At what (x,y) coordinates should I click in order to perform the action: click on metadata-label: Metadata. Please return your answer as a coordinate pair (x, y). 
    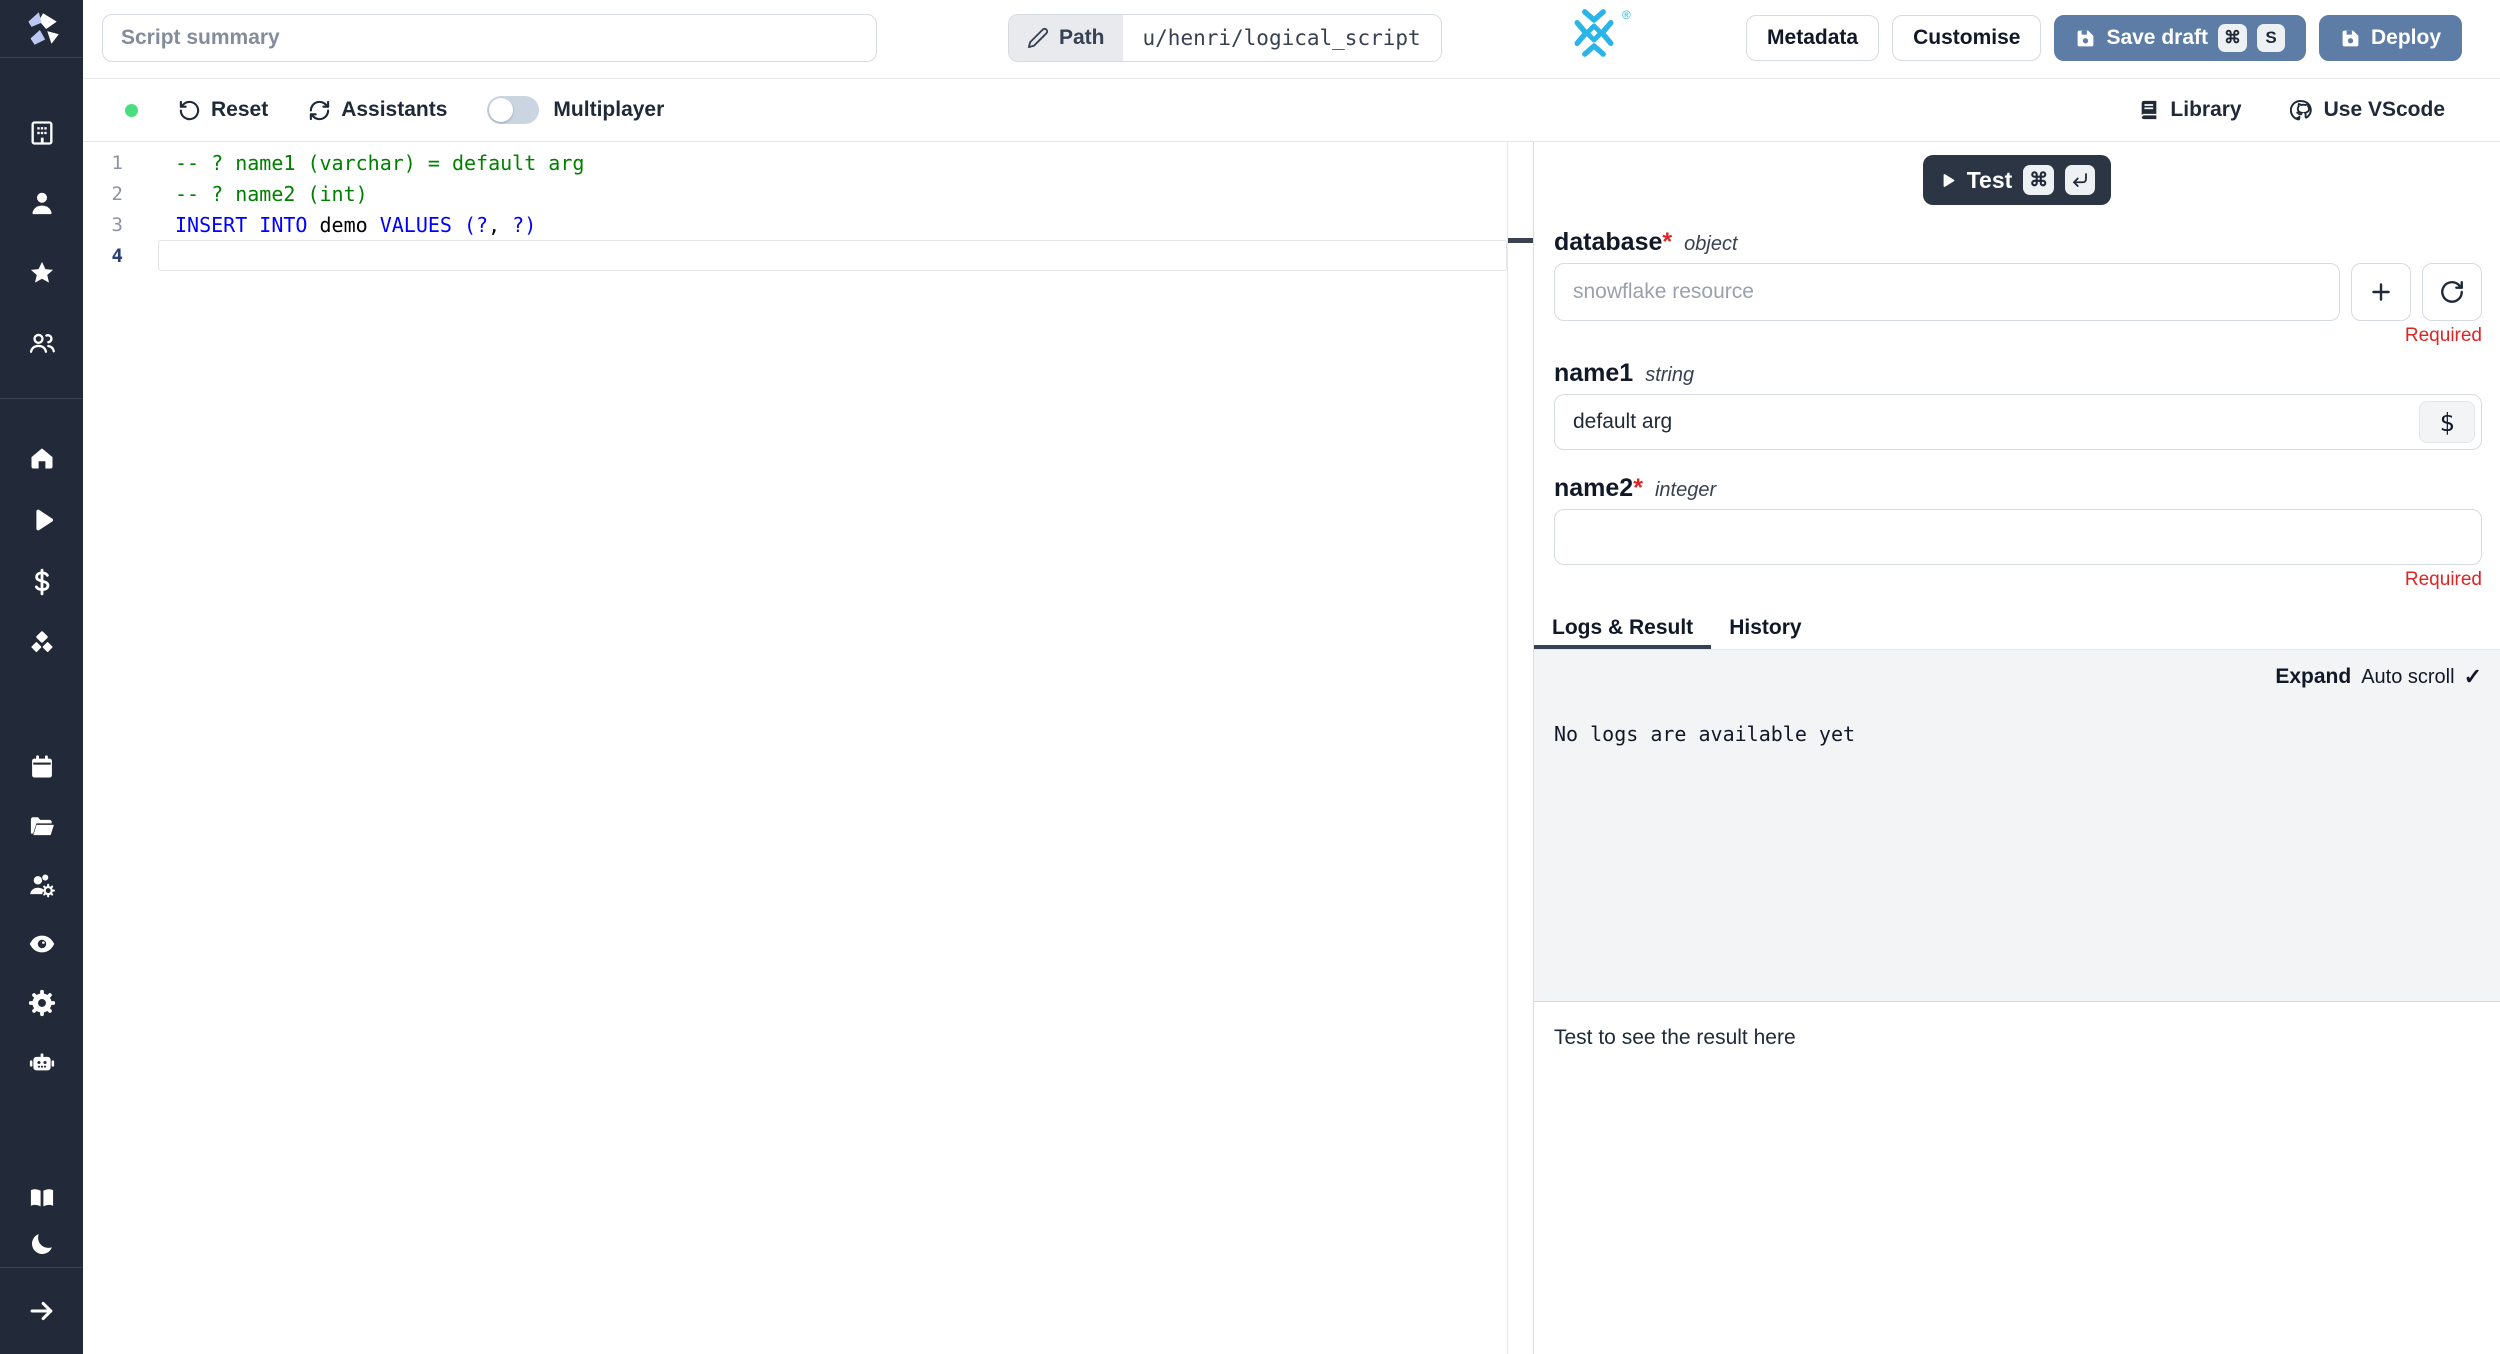
    Looking at the image, I should click on (1813, 37).